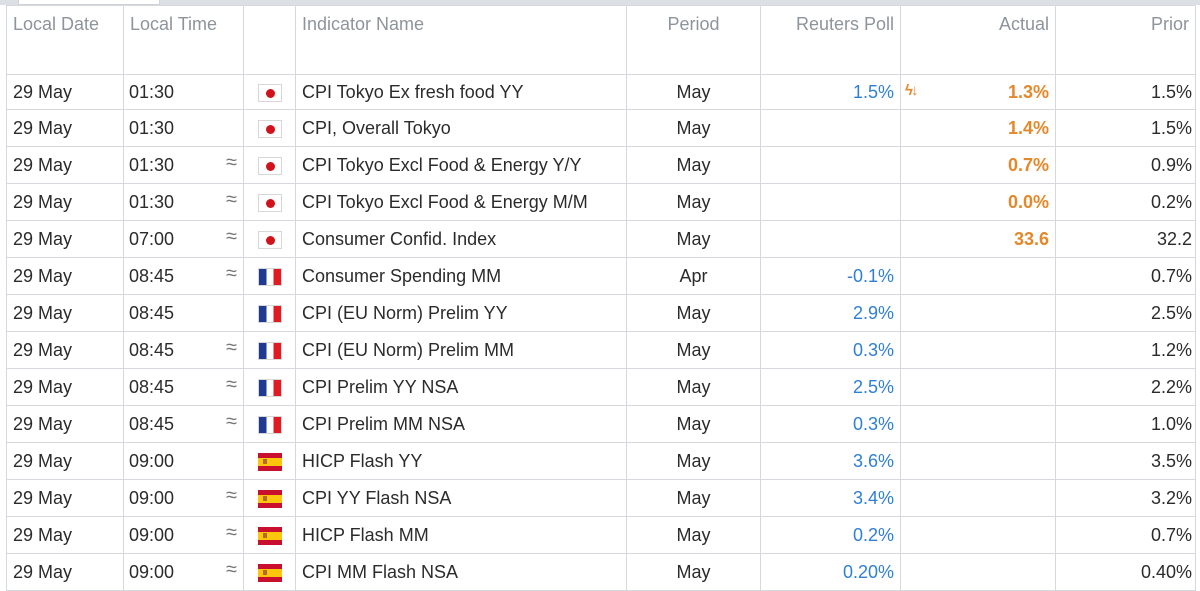 The width and height of the screenshot is (1200, 591). Describe the element at coordinates (461, 239) in the screenshot. I see `cell-indicator-name: Consumer Confid. Index` at that location.